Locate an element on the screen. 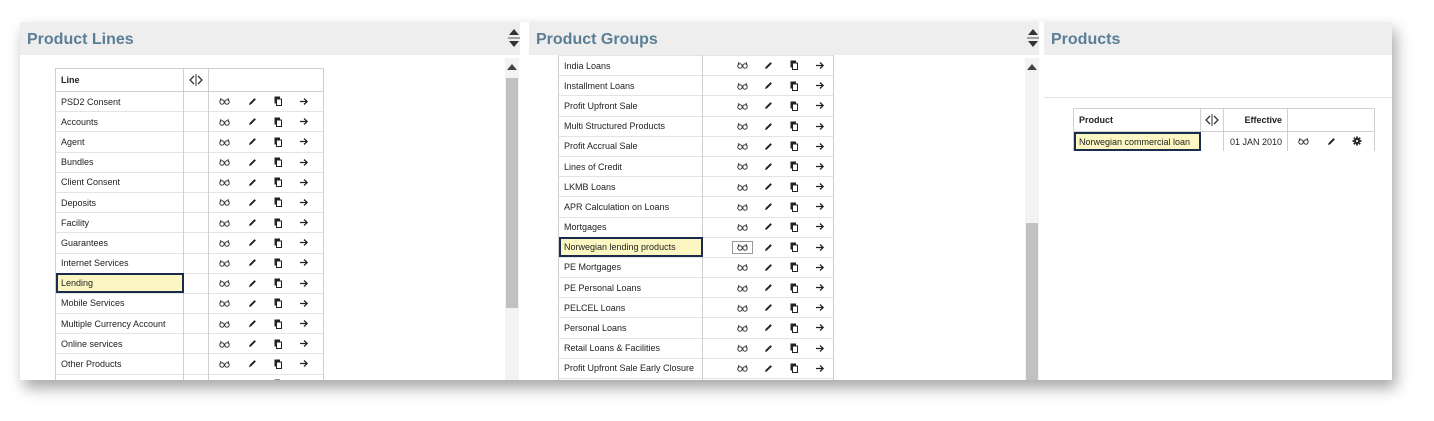  product-line-name: Accounts is located at coordinates (119, 121).